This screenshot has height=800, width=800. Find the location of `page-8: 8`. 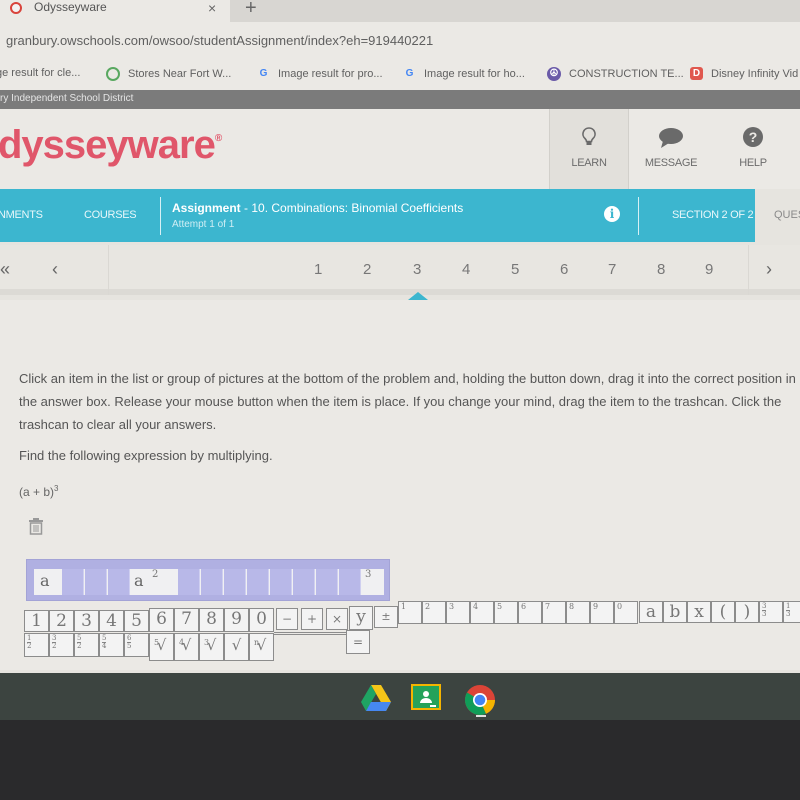

page-8: 8 is located at coordinates (661, 269).